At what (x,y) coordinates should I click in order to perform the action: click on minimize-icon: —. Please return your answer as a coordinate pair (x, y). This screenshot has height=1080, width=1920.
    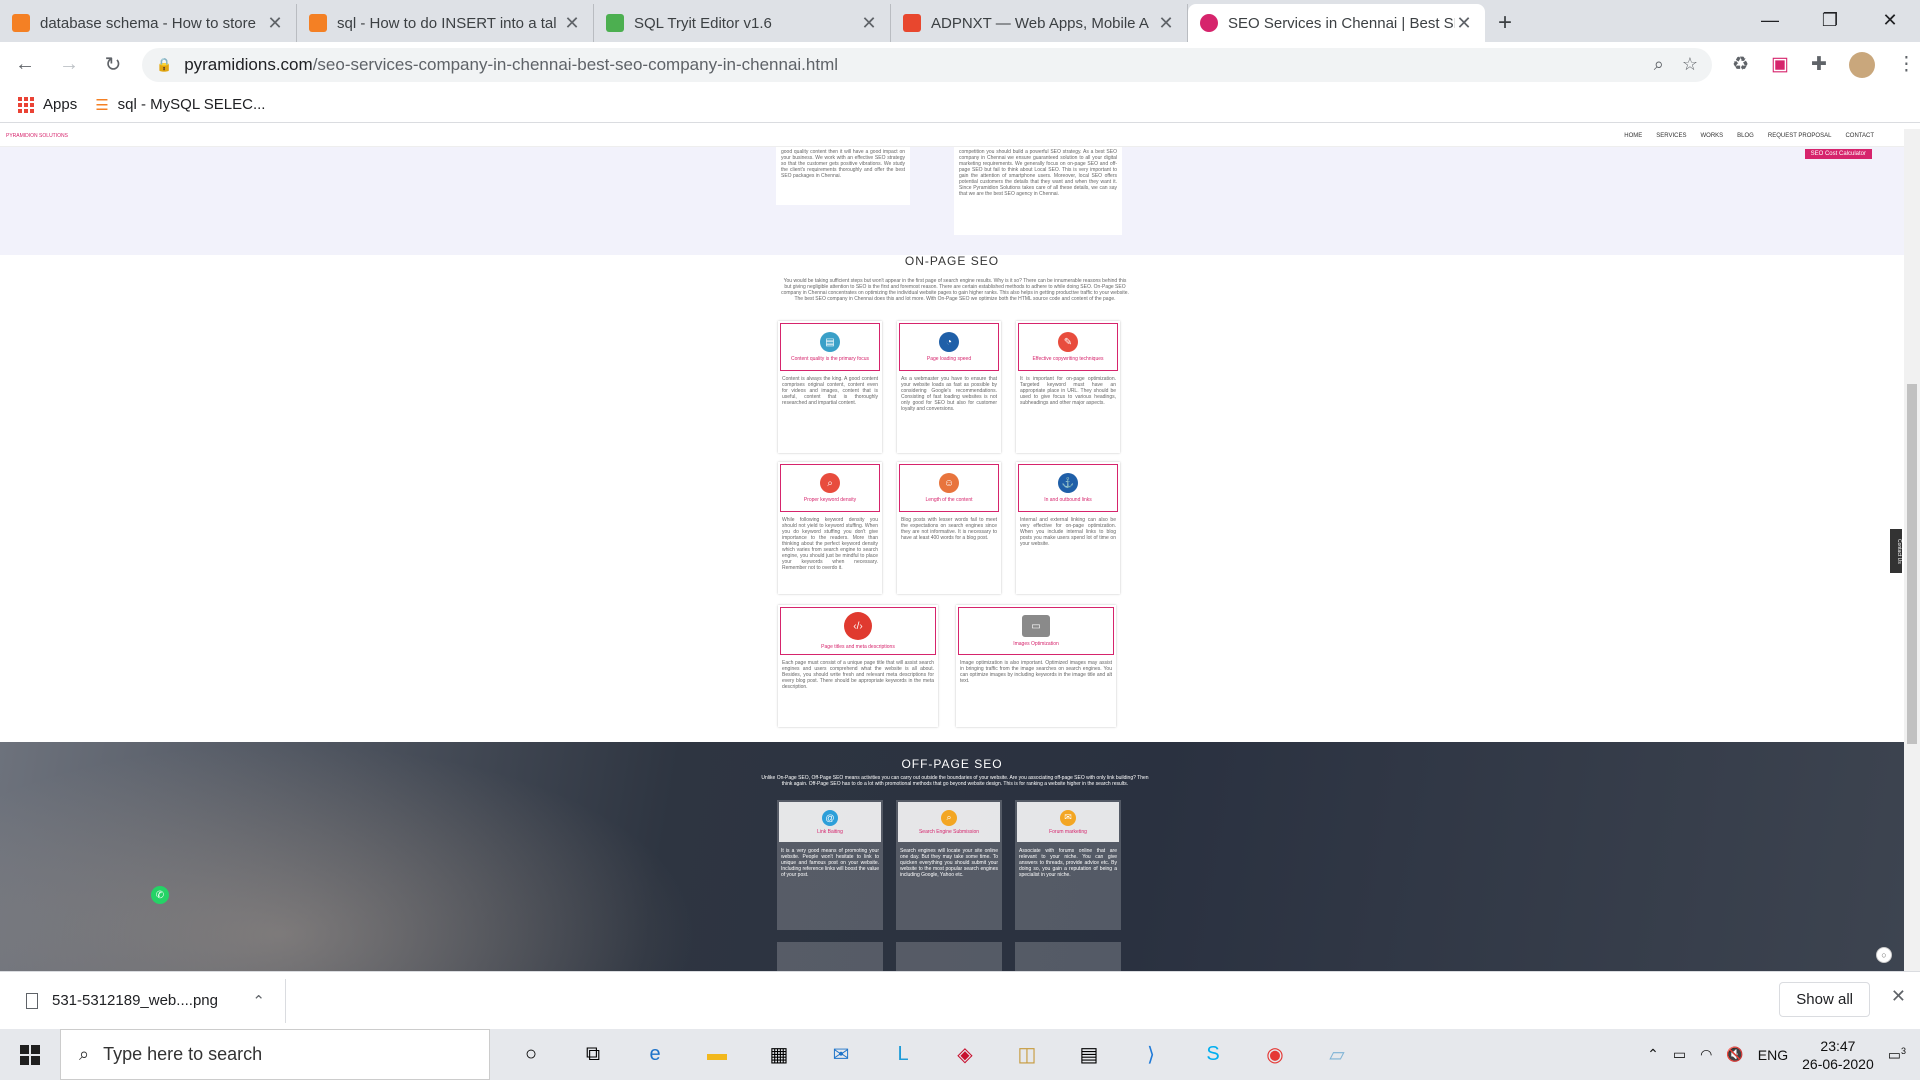
    Looking at the image, I should click on (1770, 20).